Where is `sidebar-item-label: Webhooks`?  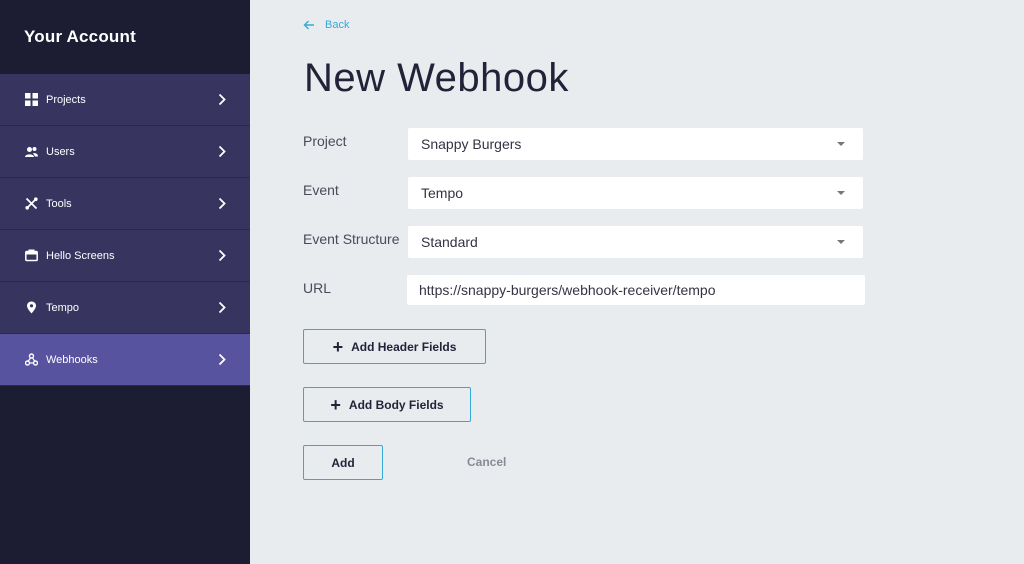
sidebar-item-label: Webhooks is located at coordinates (72, 359).